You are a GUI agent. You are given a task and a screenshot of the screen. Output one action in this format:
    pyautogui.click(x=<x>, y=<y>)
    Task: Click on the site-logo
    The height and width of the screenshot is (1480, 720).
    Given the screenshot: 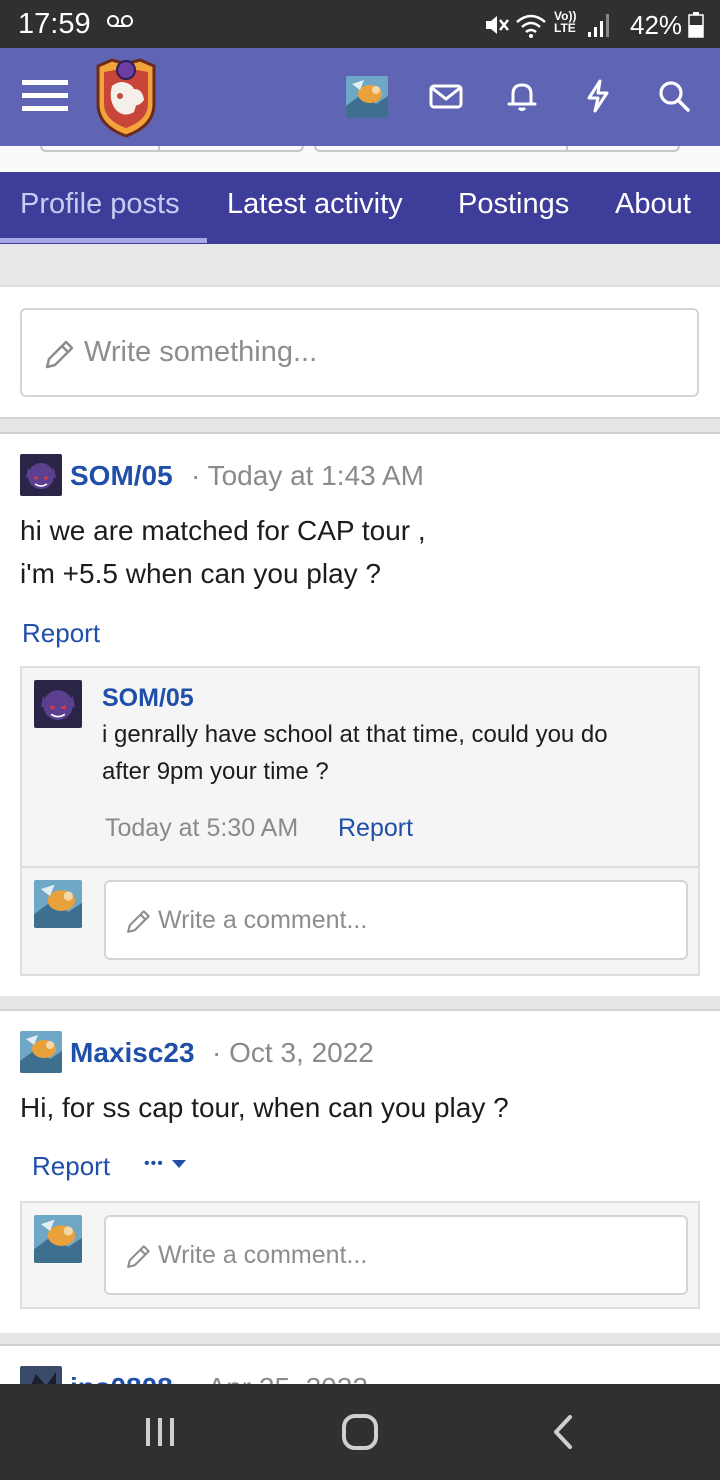 What is the action you would take?
    pyautogui.click(x=126, y=98)
    